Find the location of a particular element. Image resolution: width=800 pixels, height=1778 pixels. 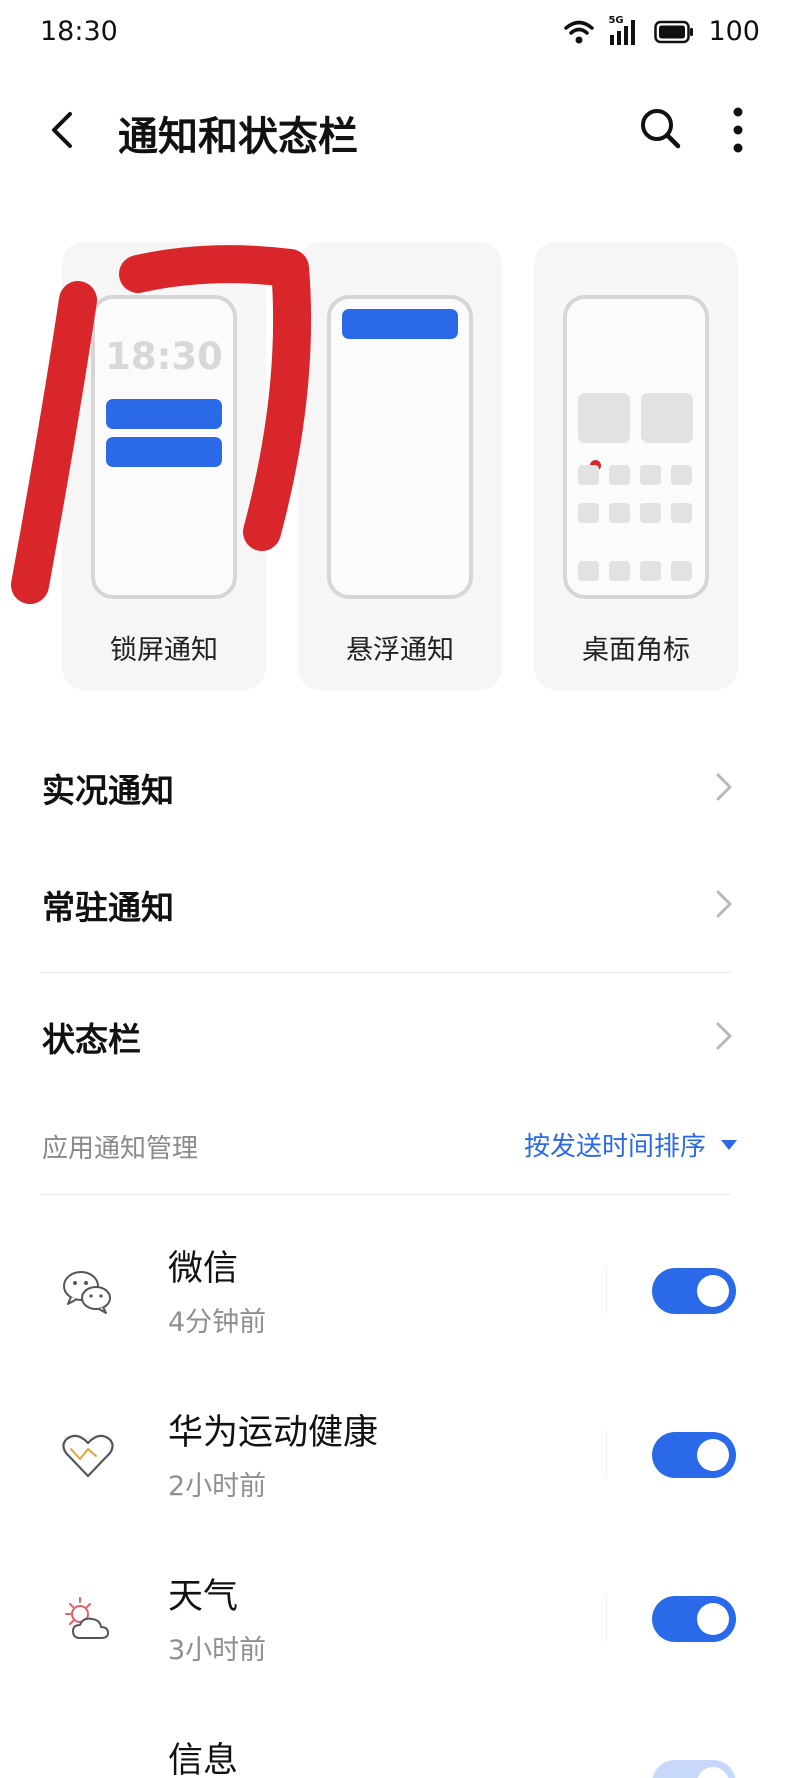

badge-notification-card: 桌面角标 is located at coordinates (636, 466).